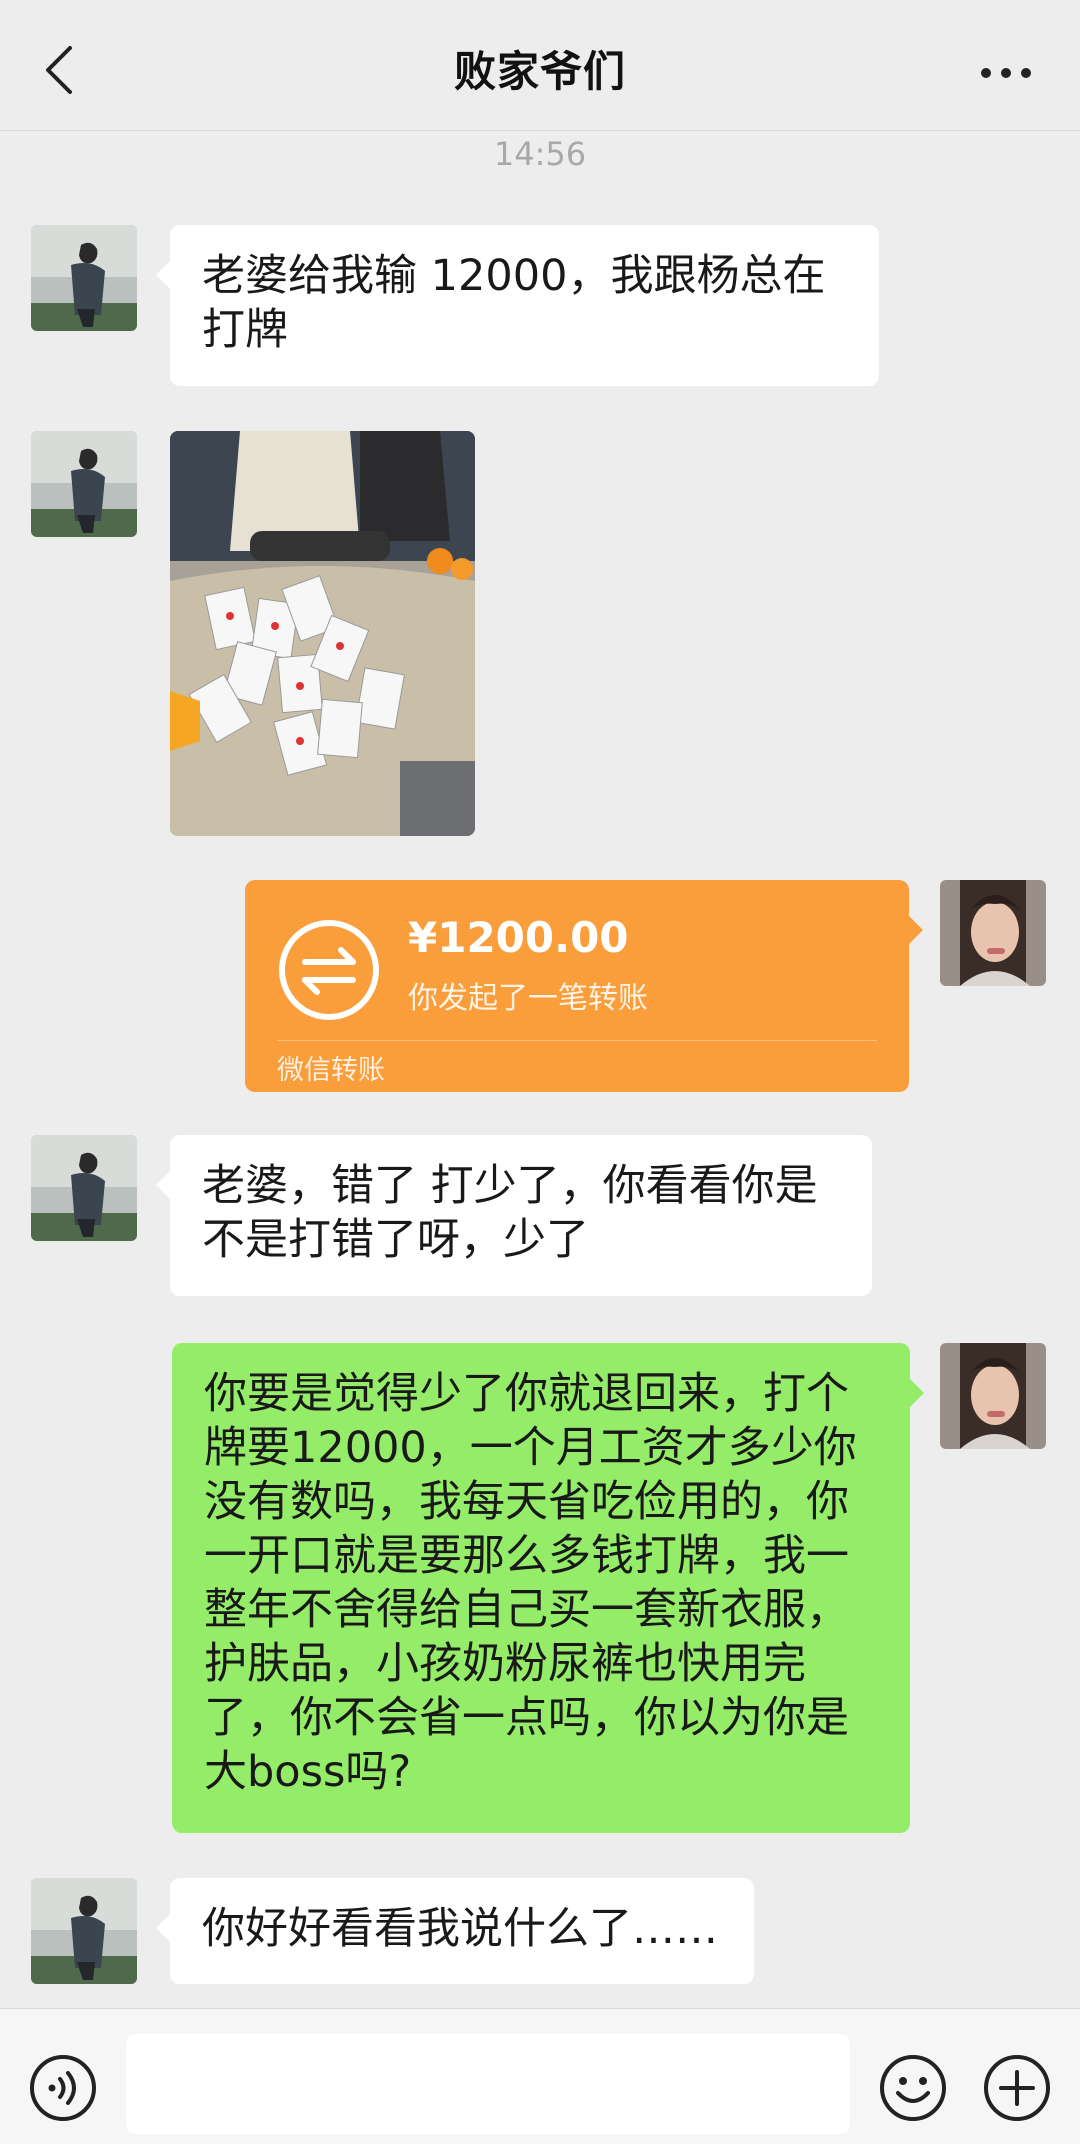  I want to click on message-bubble-received: 老婆，错了 打少了，你看看你是不是打错了呀，少了, so click(514, 1215).